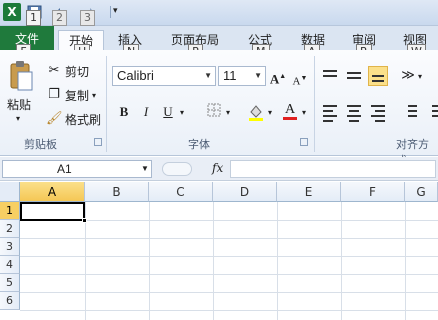 The height and width of the screenshot is (320, 438). I want to click on keytip-save: 1, so click(33, 18).